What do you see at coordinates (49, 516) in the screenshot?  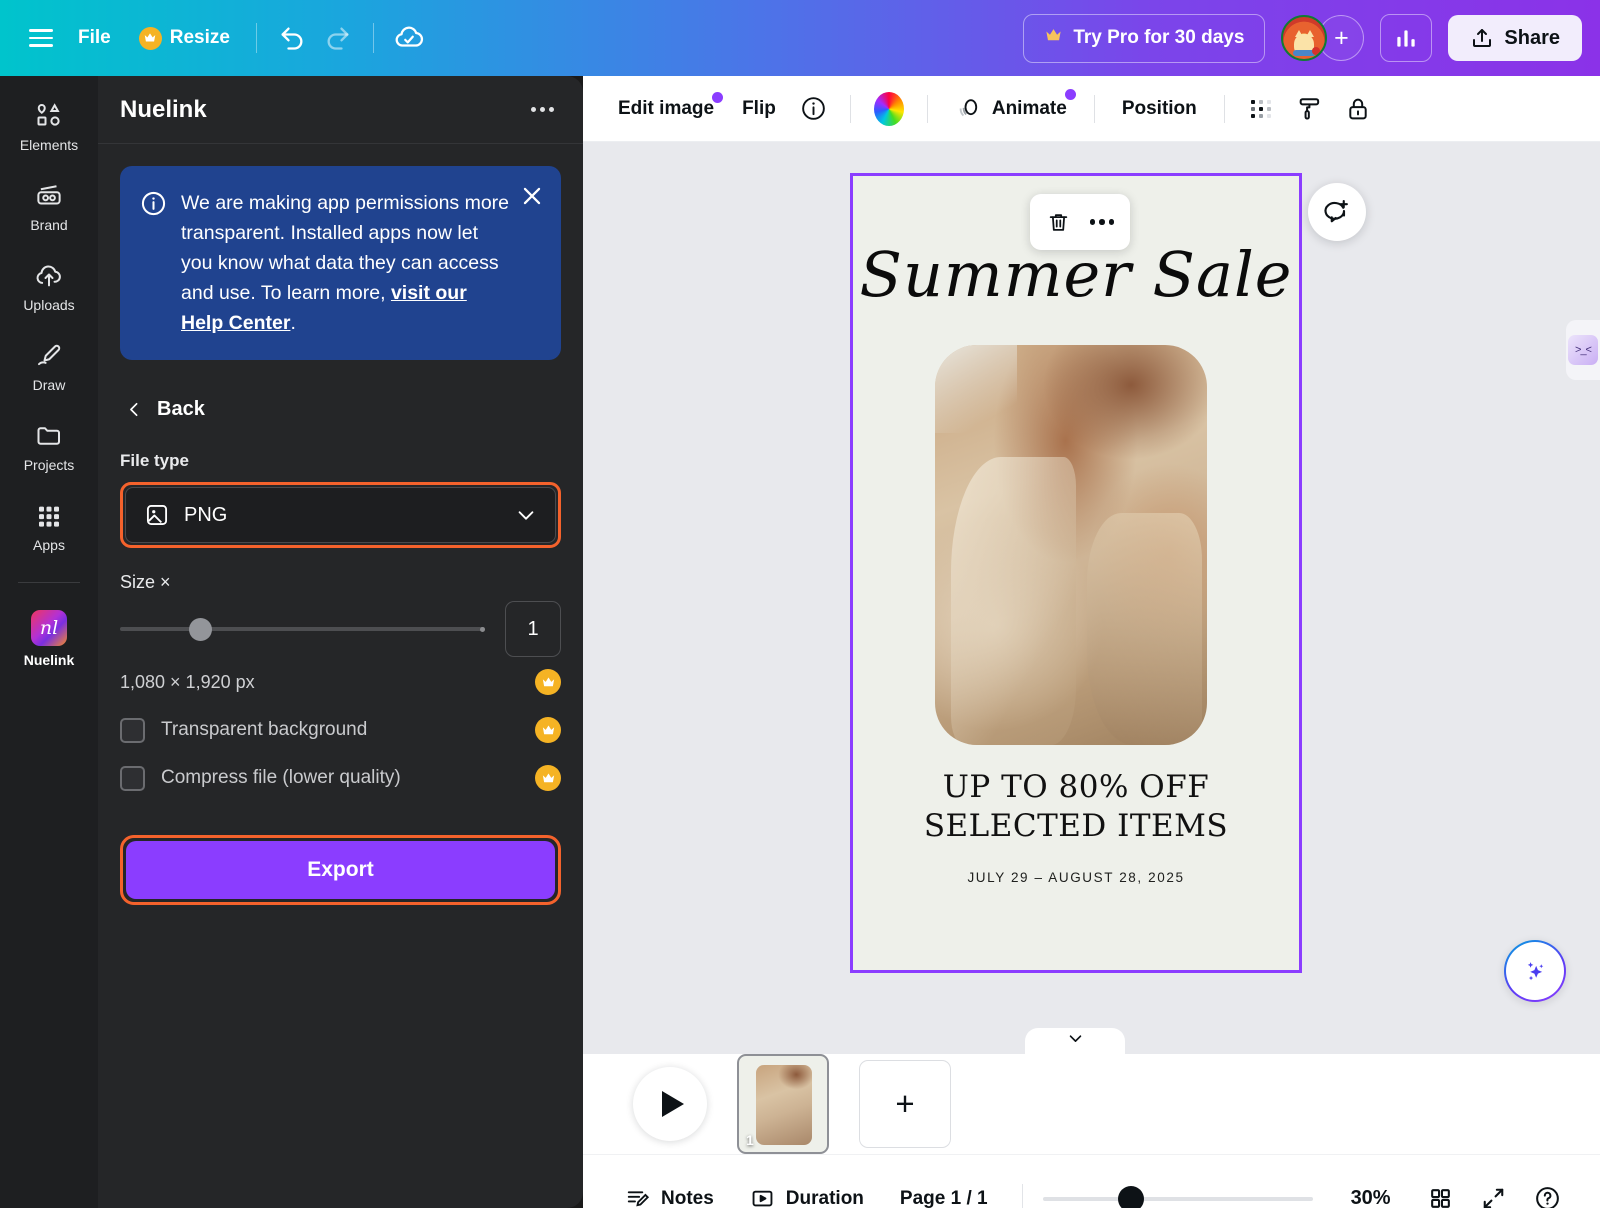 I see `apps-grid-icon` at bounding box center [49, 516].